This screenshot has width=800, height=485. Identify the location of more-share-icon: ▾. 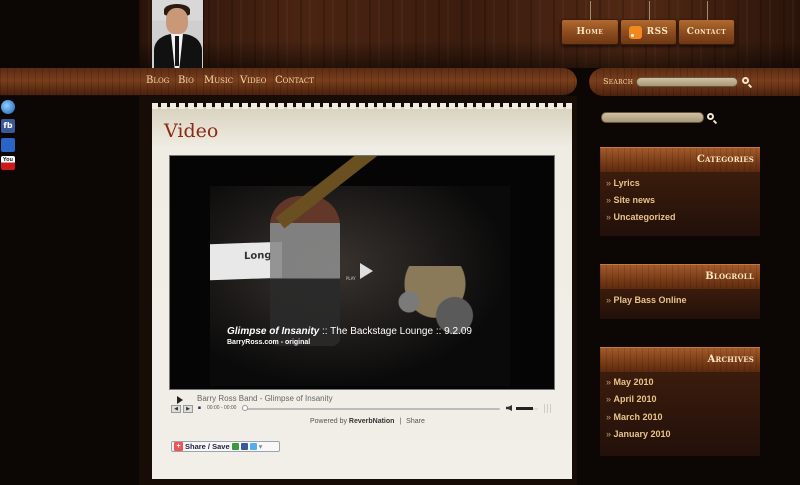
(261, 446).